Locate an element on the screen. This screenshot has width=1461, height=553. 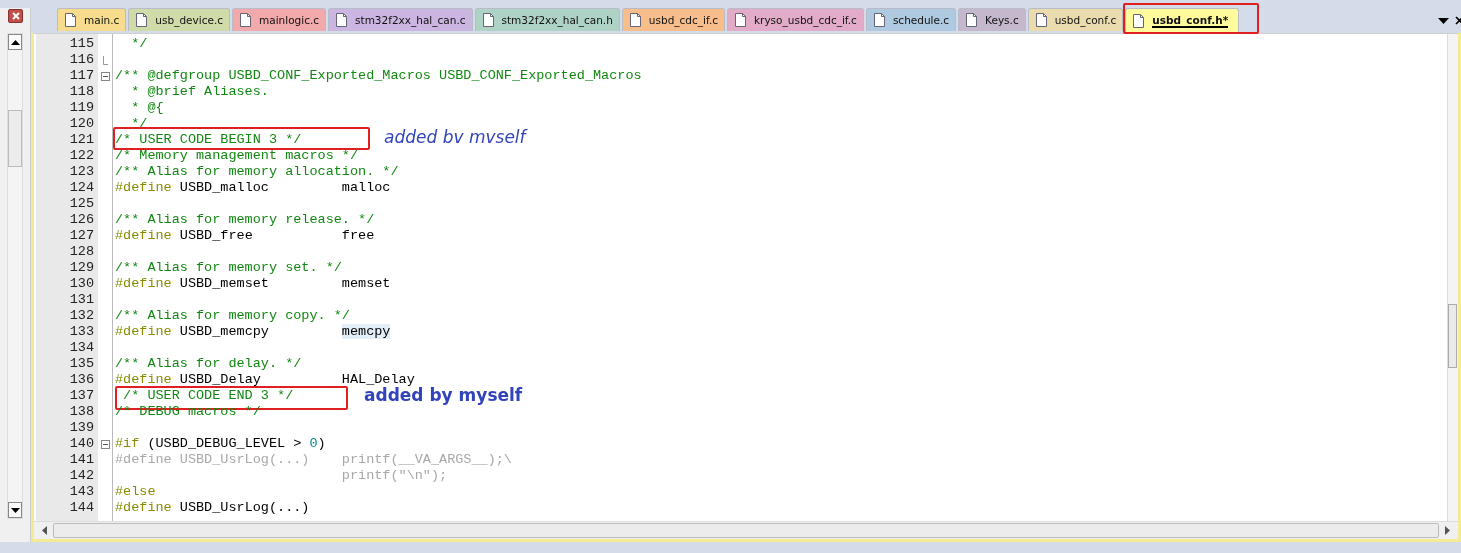
code-text: USBD_malloc malloc is located at coordinates (284, 187).